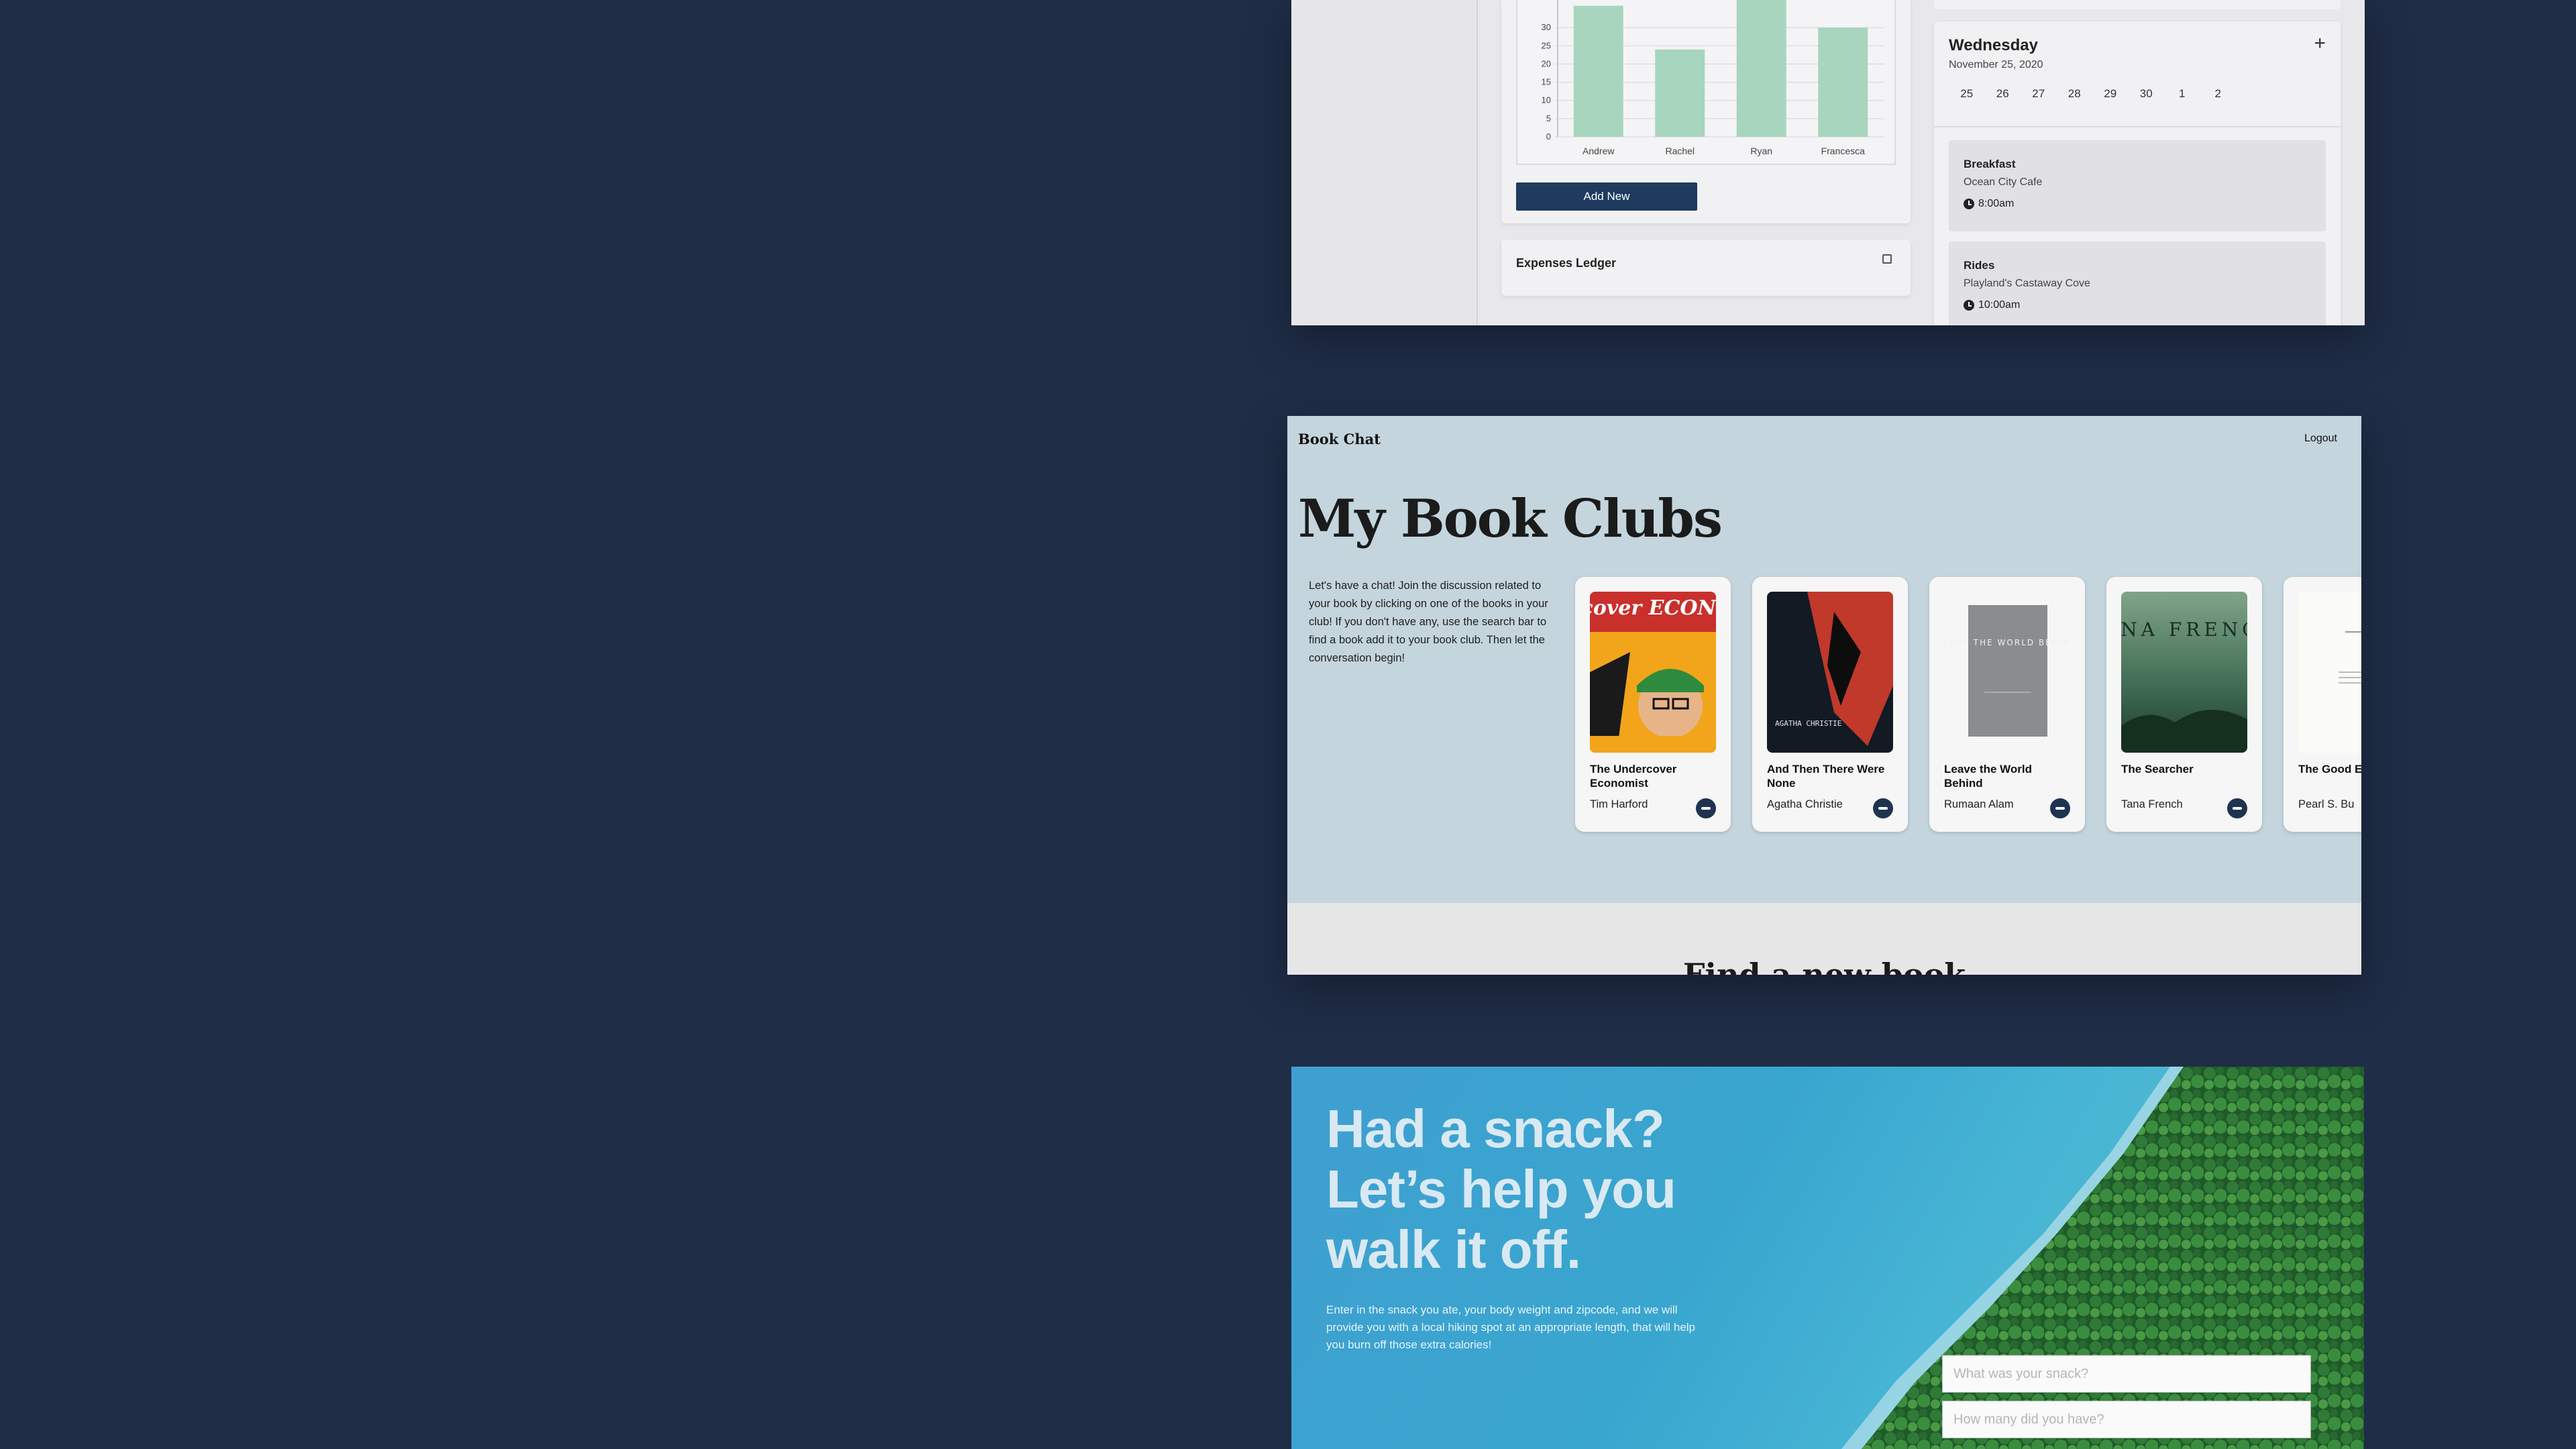  I want to click on book-title: The Undercover Economist, so click(1633, 776).